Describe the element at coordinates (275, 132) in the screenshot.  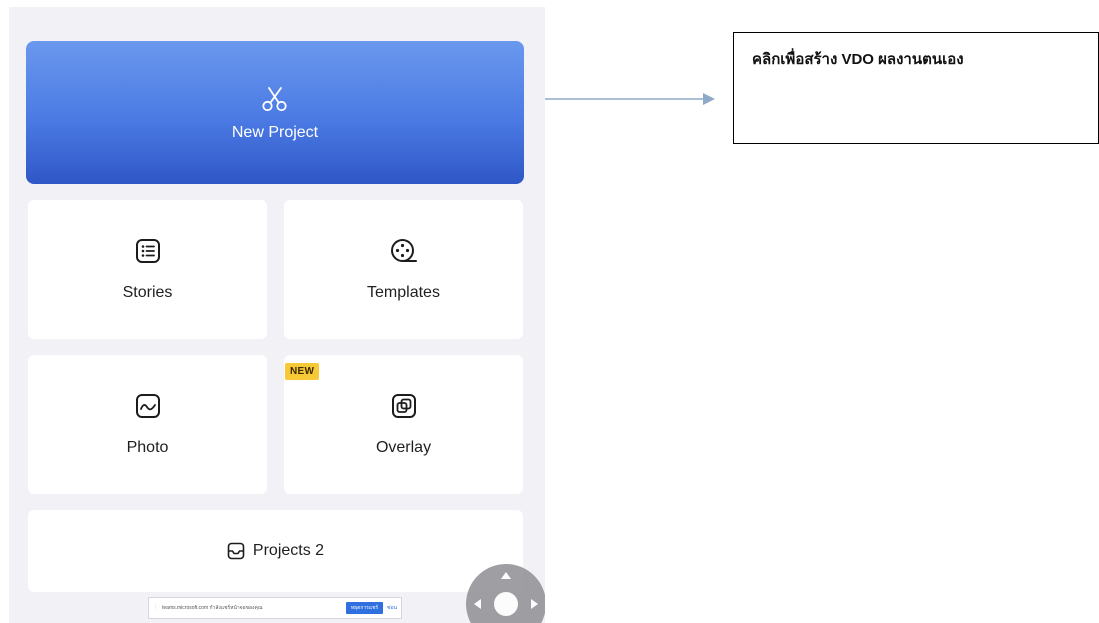
I see `new-project-label: New Project` at that location.